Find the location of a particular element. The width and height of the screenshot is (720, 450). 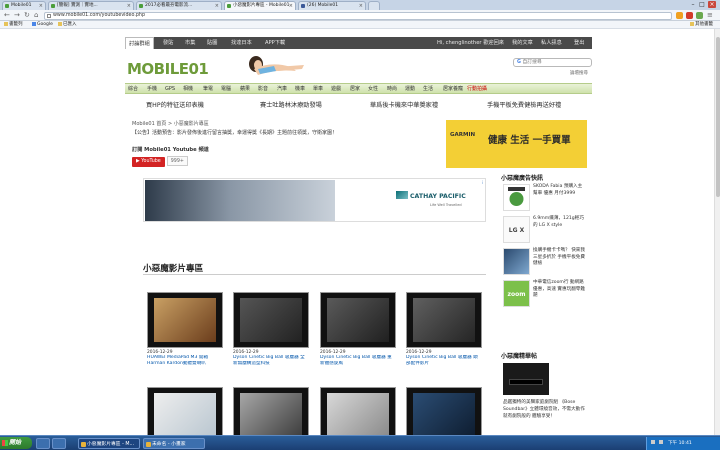

category-link: 機車 is located at coordinates (300, 89).